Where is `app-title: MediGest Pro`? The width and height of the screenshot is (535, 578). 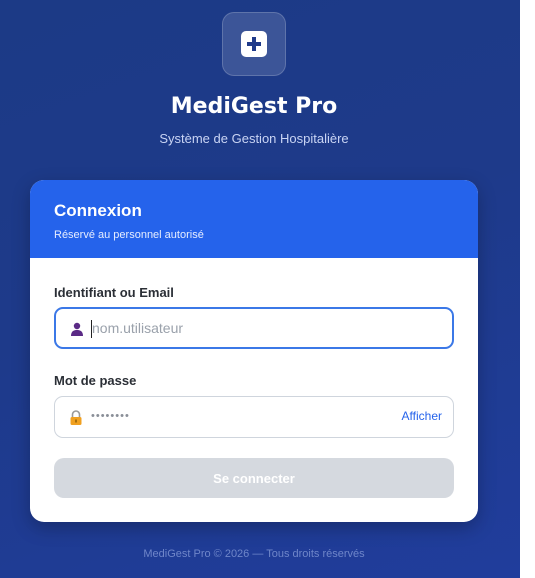
app-title: MediGest Pro is located at coordinates (254, 106).